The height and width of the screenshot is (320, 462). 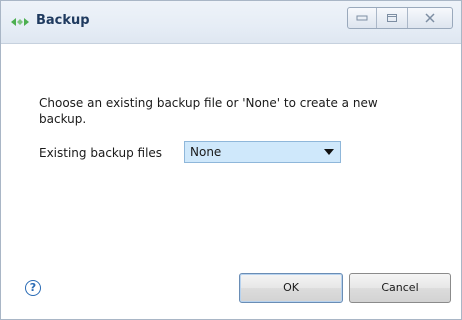 I want to click on close-icon, so click(x=430, y=18).